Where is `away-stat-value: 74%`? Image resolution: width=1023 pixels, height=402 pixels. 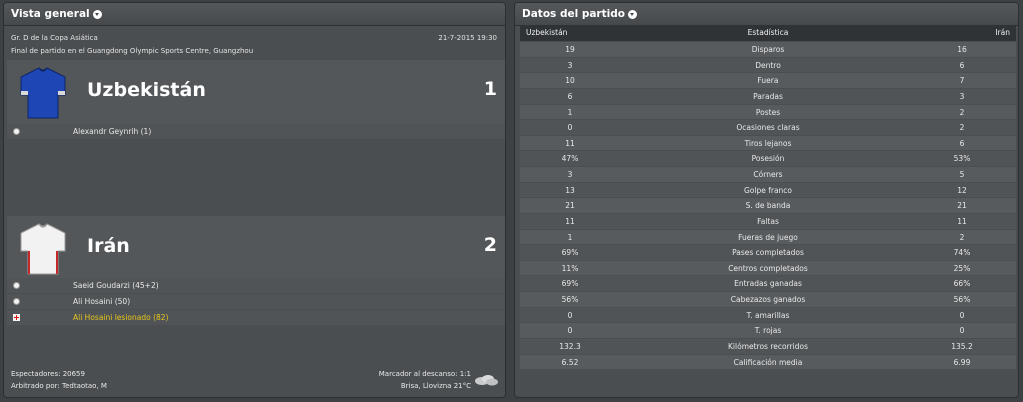 away-stat-value: 74% is located at coordinates (962, 253).